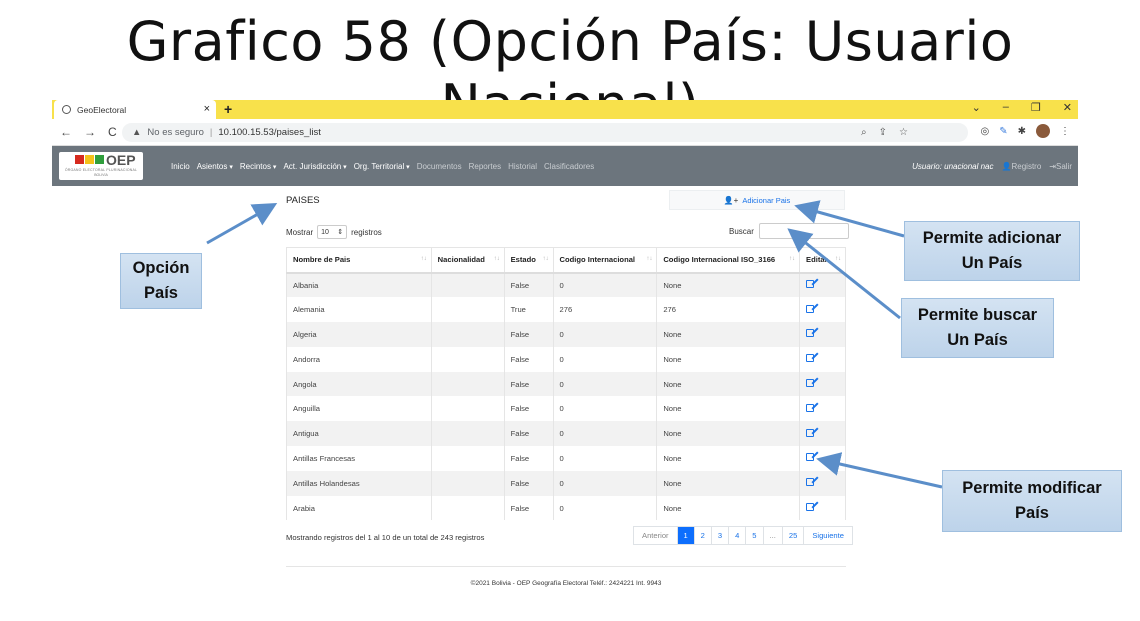 Image resolution: width=1140 pixels, height=621 pixels. I want to click on menu-item-org-territorial: Org. Territorial, so click(382, 166).